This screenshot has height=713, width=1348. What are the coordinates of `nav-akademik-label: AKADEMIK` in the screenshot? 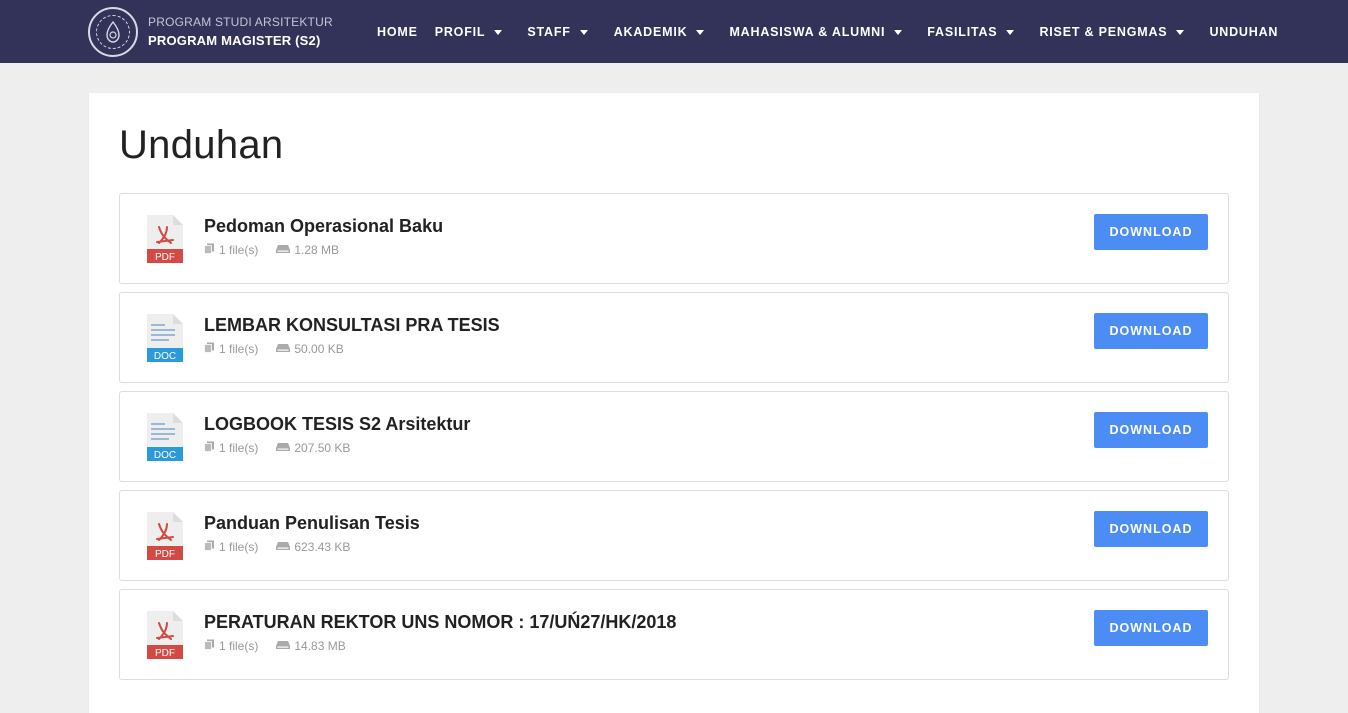 It's located at (650, 31).